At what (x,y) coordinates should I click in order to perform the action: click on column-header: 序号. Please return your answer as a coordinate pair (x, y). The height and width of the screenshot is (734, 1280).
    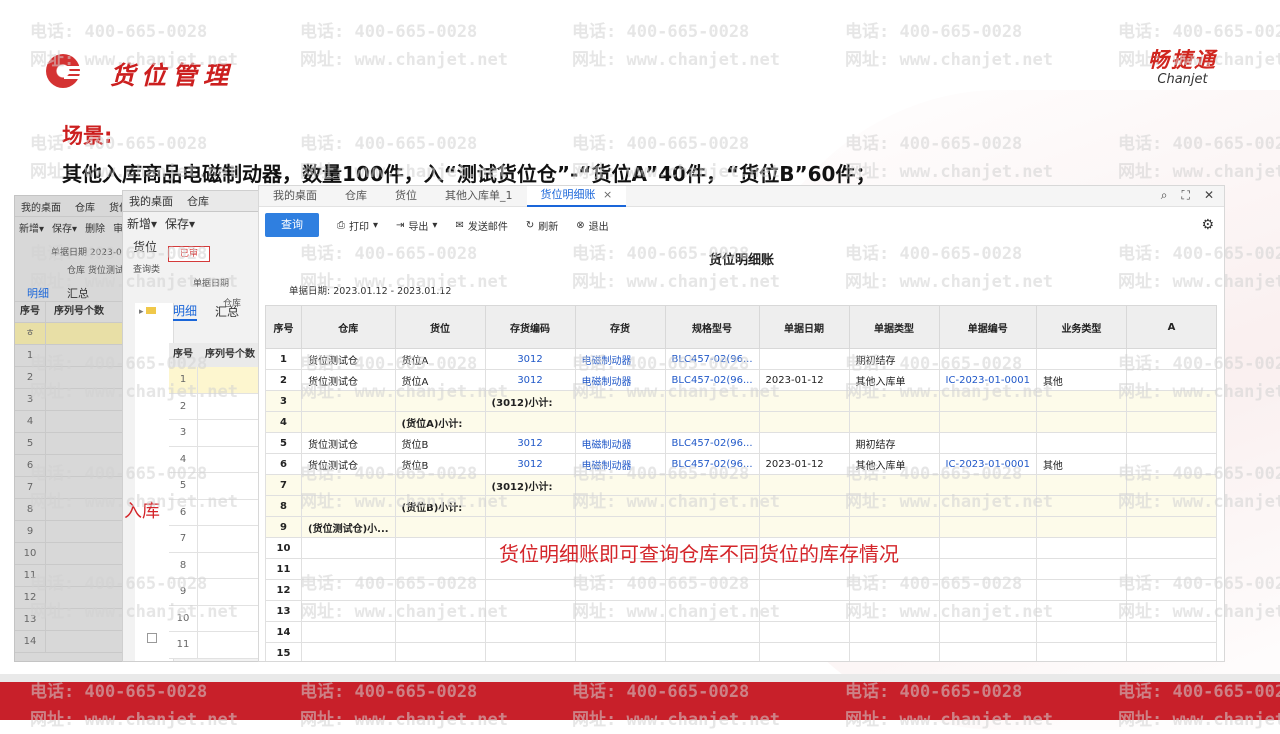
    Looking at the image, I should click on (283, 327).